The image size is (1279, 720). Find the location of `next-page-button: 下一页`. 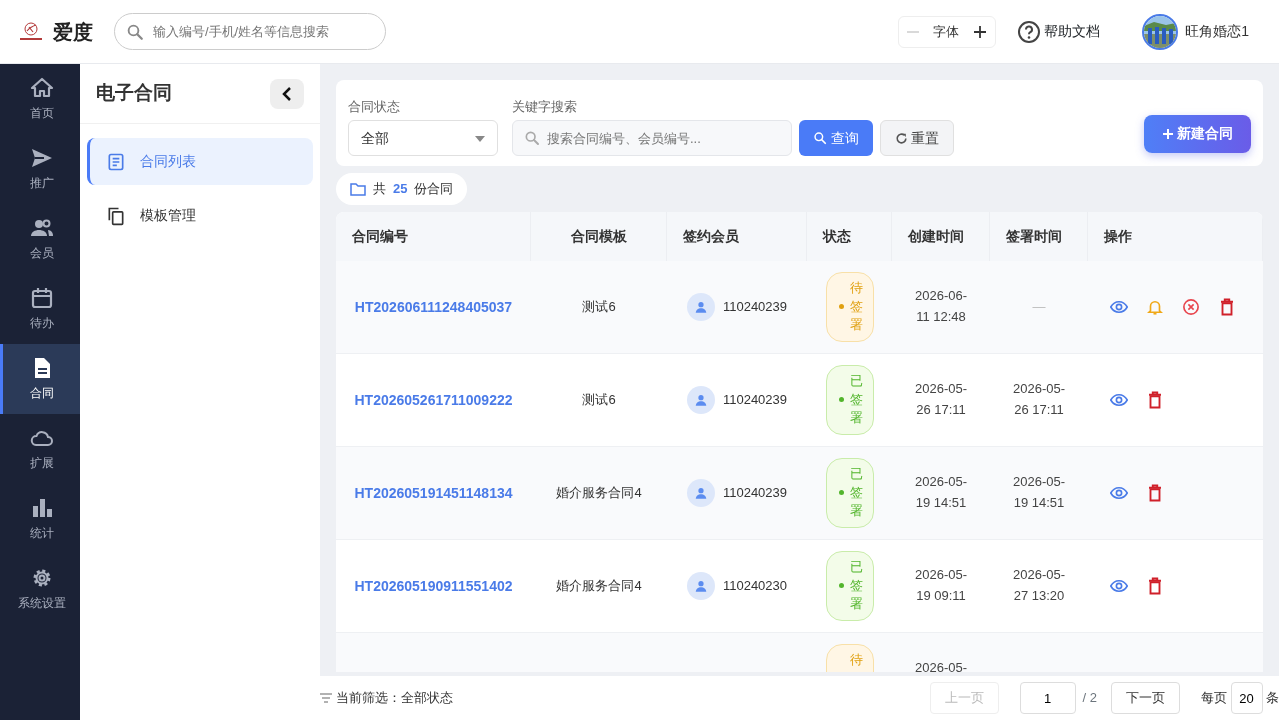

next-page-button: 下一页 is located at coordinates (1145, 698).